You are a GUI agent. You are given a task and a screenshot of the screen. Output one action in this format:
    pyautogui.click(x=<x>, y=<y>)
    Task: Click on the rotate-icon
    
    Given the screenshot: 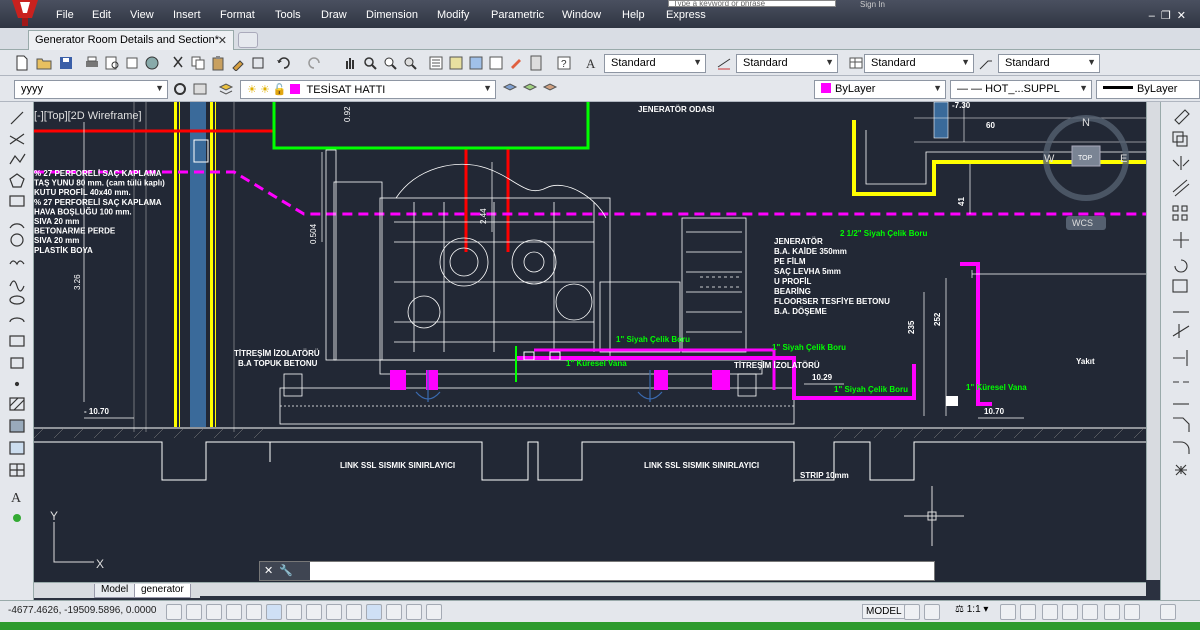 What is the action you would take?
    pyautogui.click(x=1181, y=266)
    